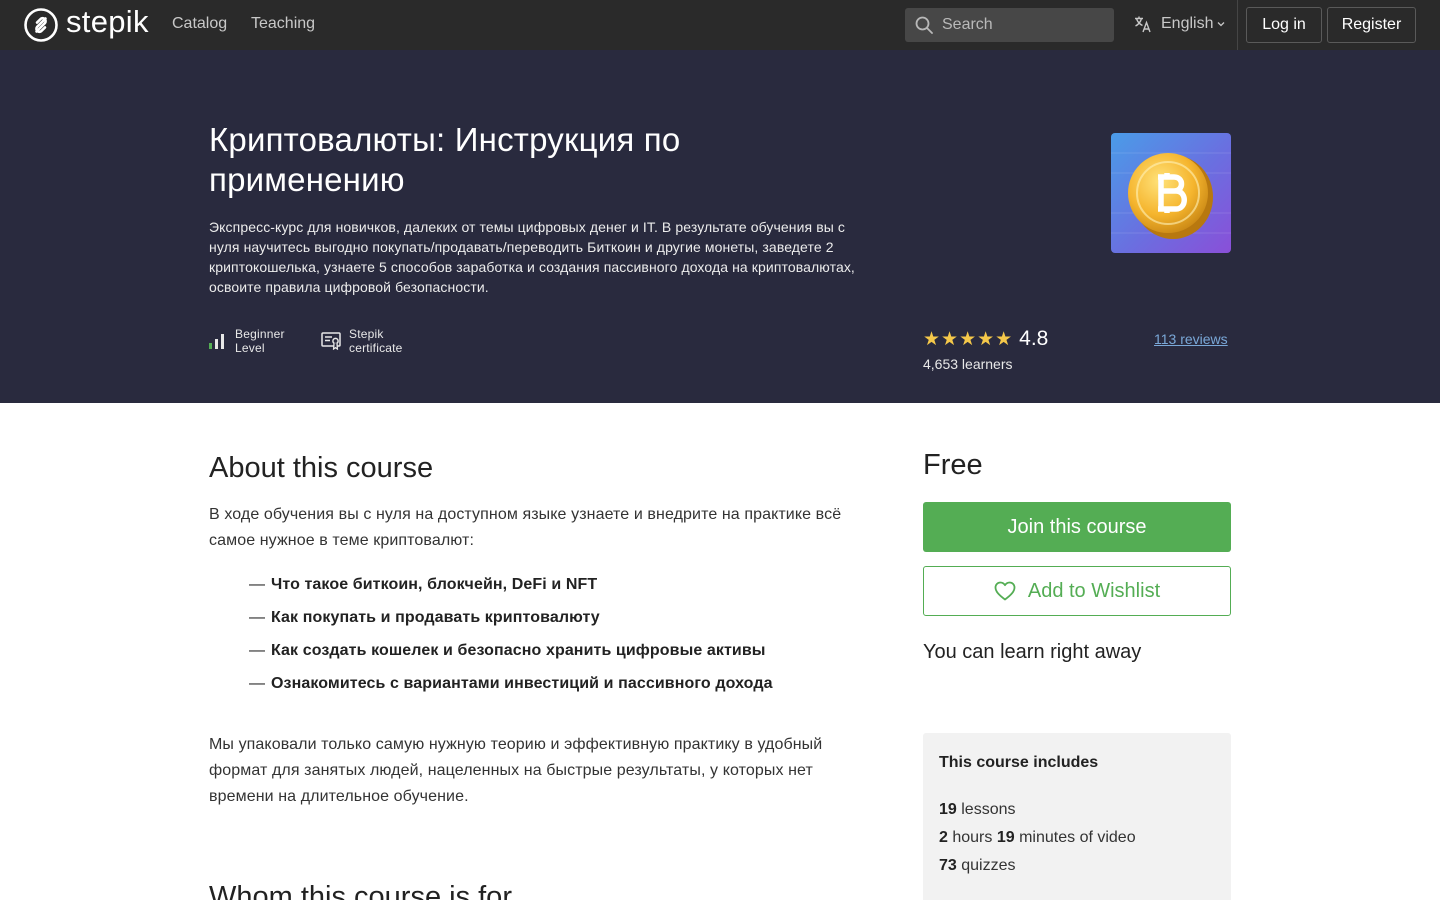 The width and height of the screenshot is (1440, 900). I want to click on course-title: Криптовалюты: Инструкция по применению, so click(445, 159).